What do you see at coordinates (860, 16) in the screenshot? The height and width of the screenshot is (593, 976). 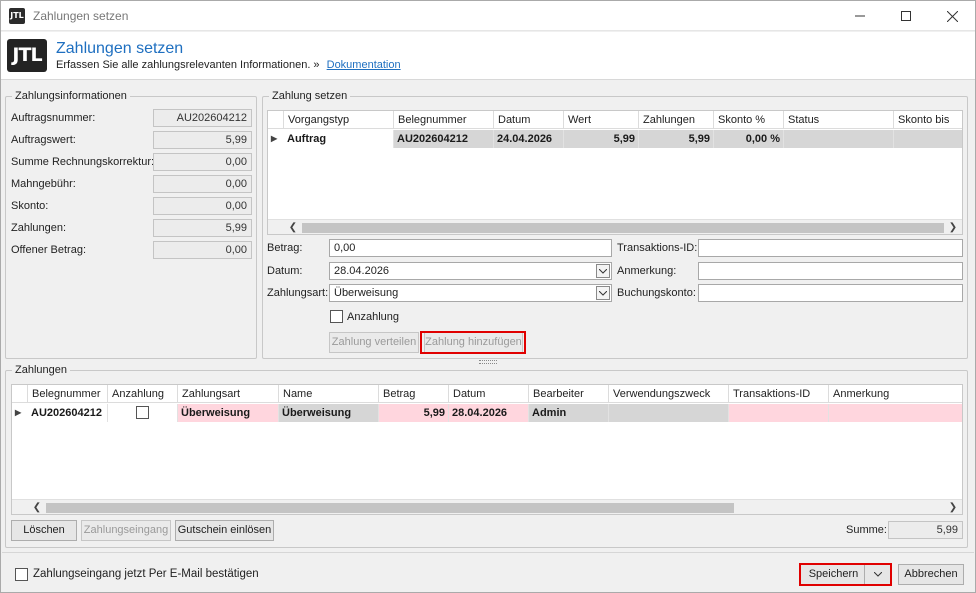 I see `minimize-button` at bounding box center [860, 16].